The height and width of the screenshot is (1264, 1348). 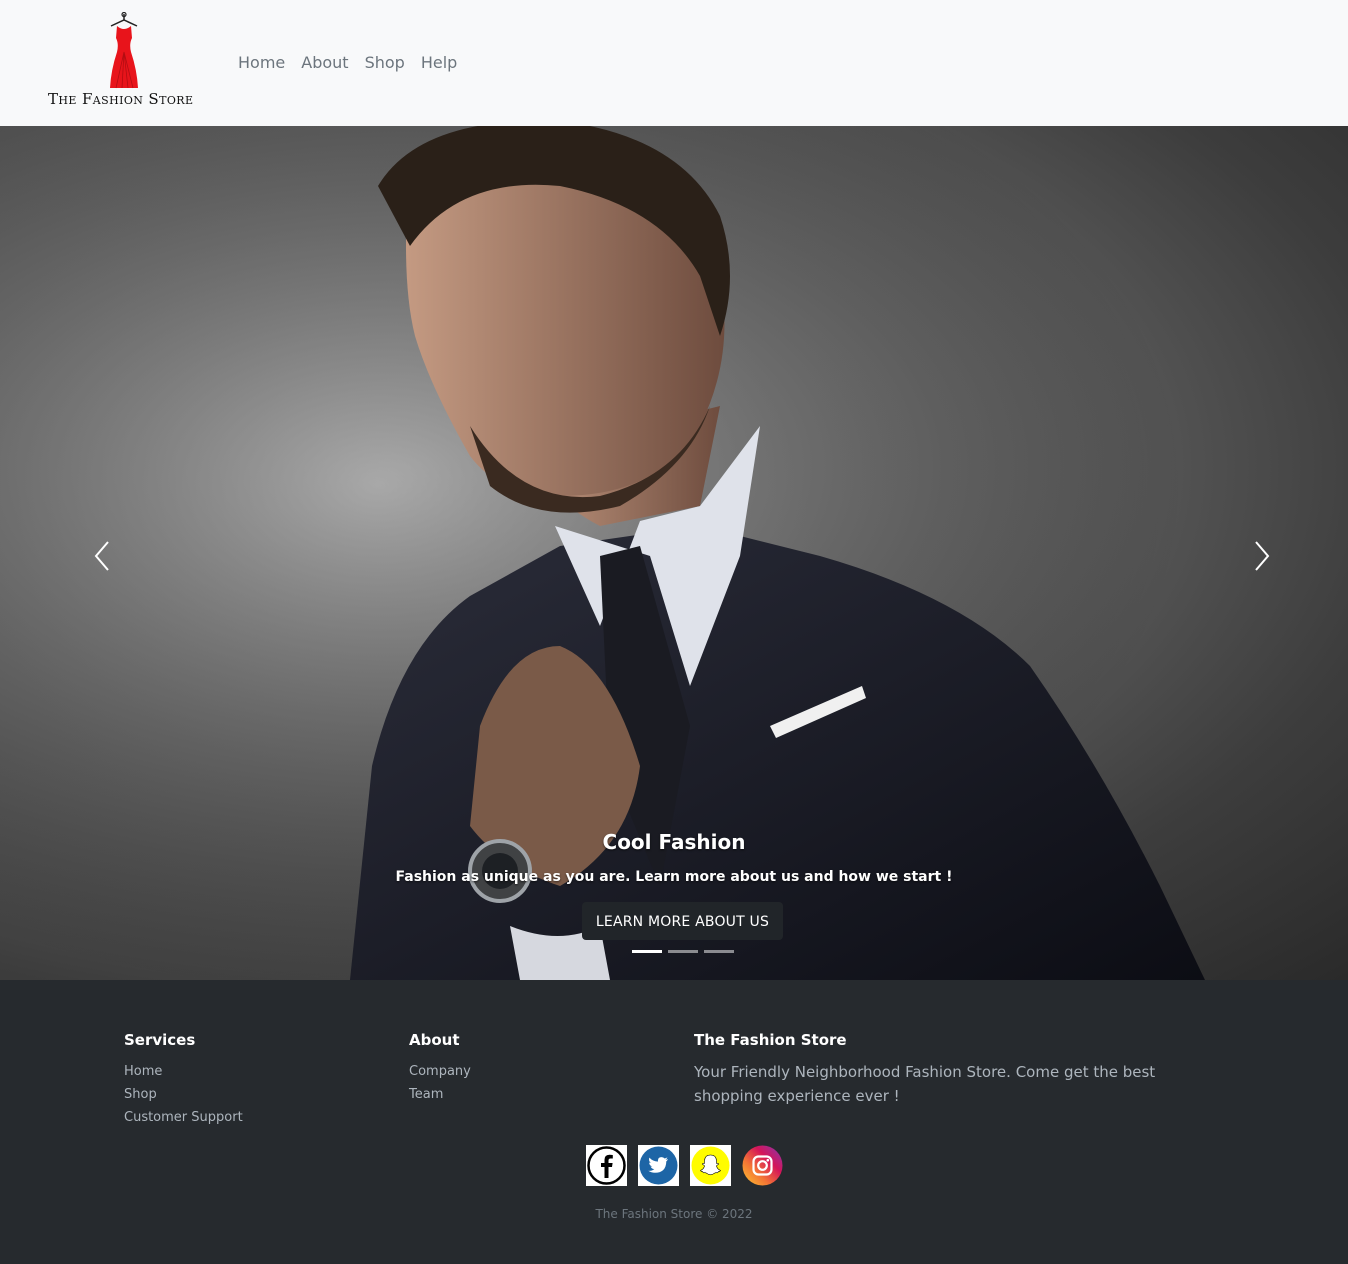 What do you see at coordinates (606, 1165) in the screenshot?
I see `facebook-icon` at bounding box center [606, 1165].